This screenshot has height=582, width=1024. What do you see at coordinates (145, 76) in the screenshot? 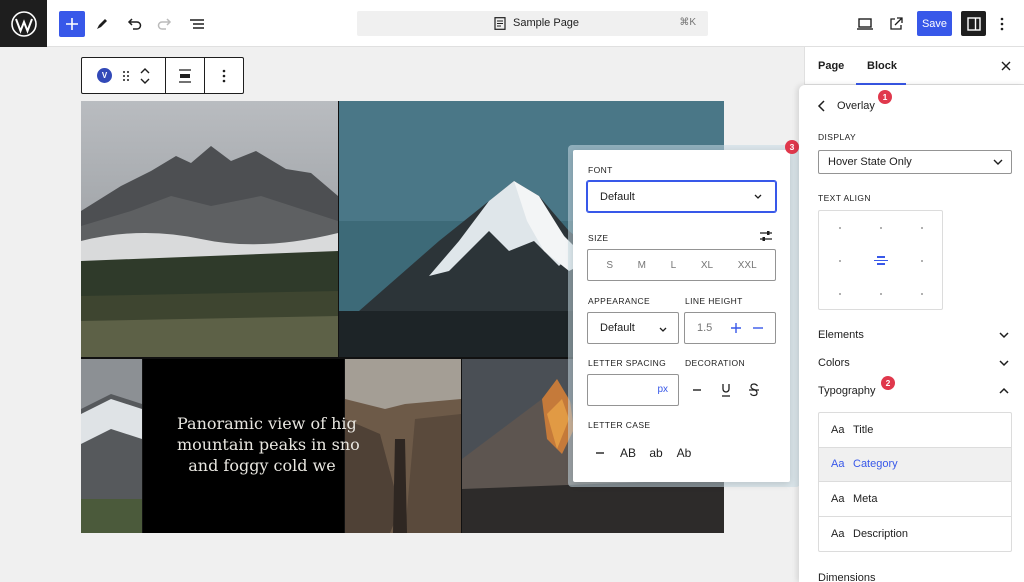
I see `move-up-down-icon` at bounding box center [145, 76].